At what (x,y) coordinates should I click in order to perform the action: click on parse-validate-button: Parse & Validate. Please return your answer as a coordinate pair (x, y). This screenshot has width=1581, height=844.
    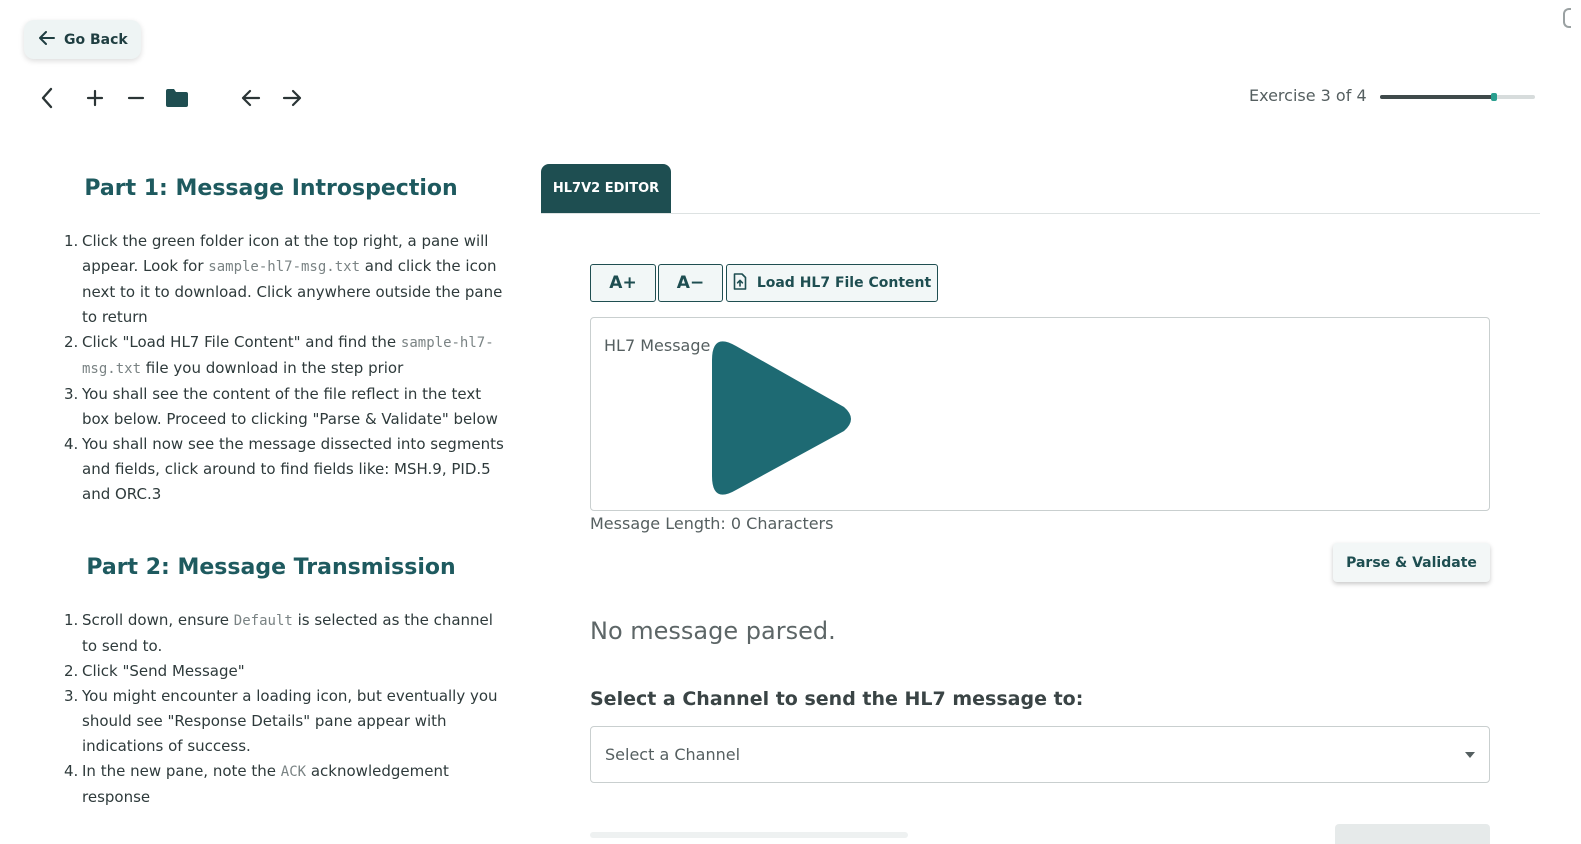
    Looking at the image, I should click on (1411, 562).